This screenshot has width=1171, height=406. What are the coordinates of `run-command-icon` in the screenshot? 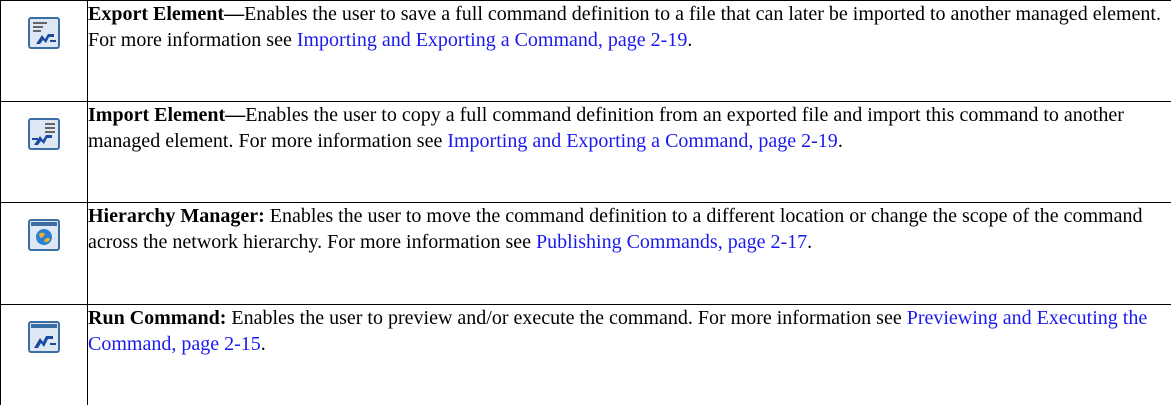 It's located at (44, 340).